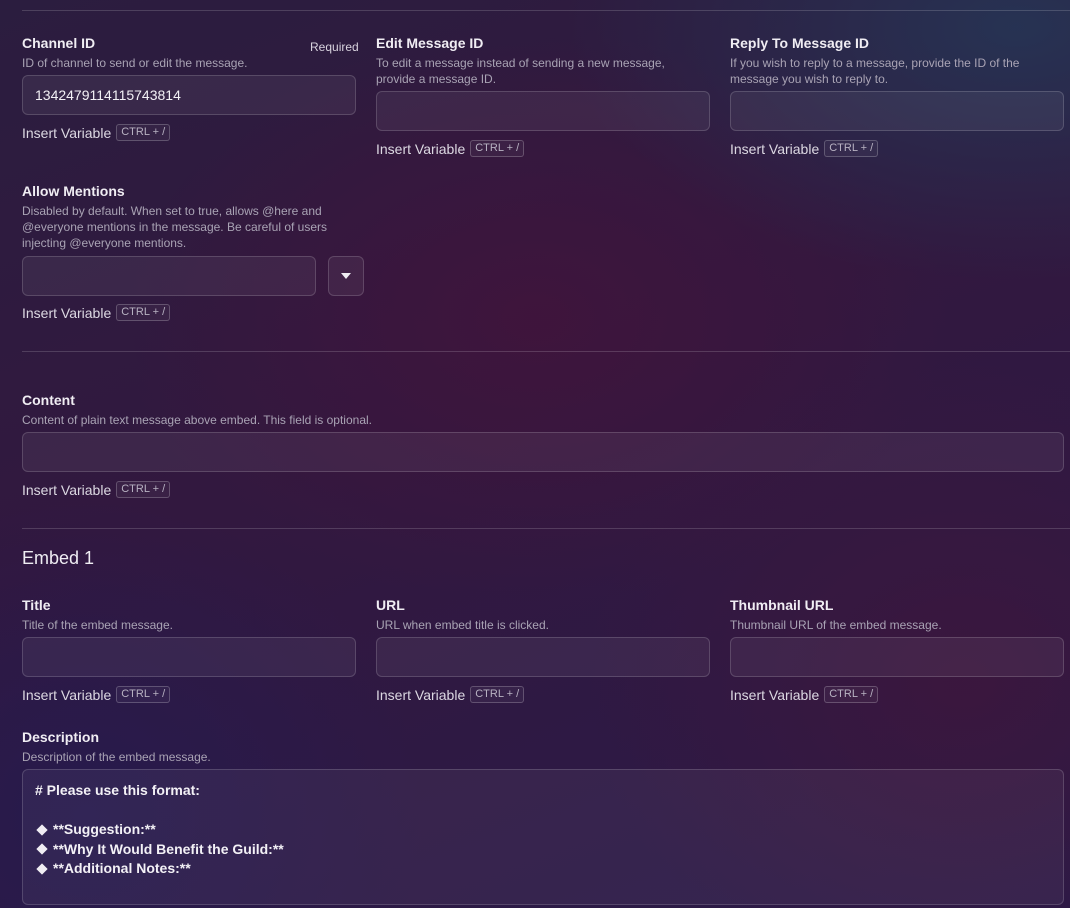  What do you see at coordinates (543, 850) in the screenshot?
I see `description-line: **Why It Would Benefit the Guild:**` at bounding box center [543, 850].